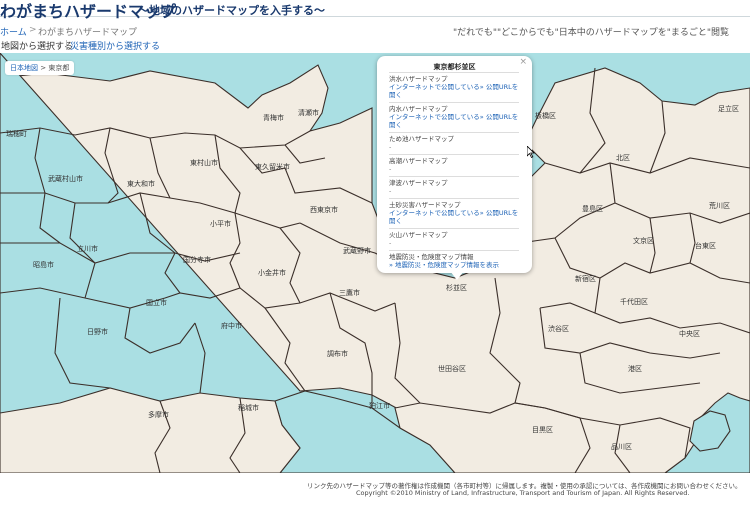 The image size is (750, 524). Describe the element at coordinates (719, 205) in the screenshot. I see `city-label: 荒川区` at that location.